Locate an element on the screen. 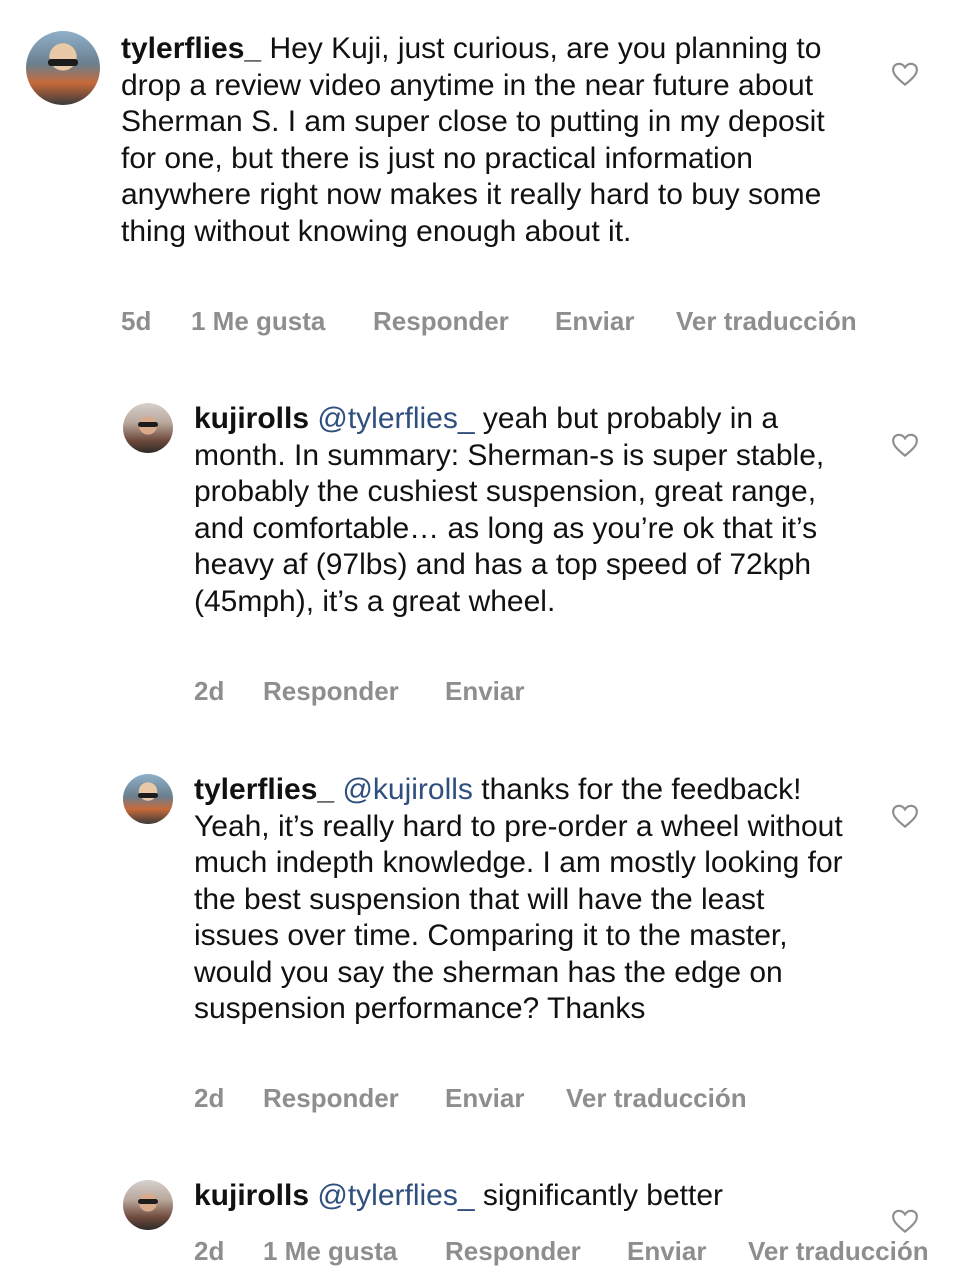 The height and width of the screenshot is (1280, 973). timestamp: 5d is located at coordinates (136, 321).